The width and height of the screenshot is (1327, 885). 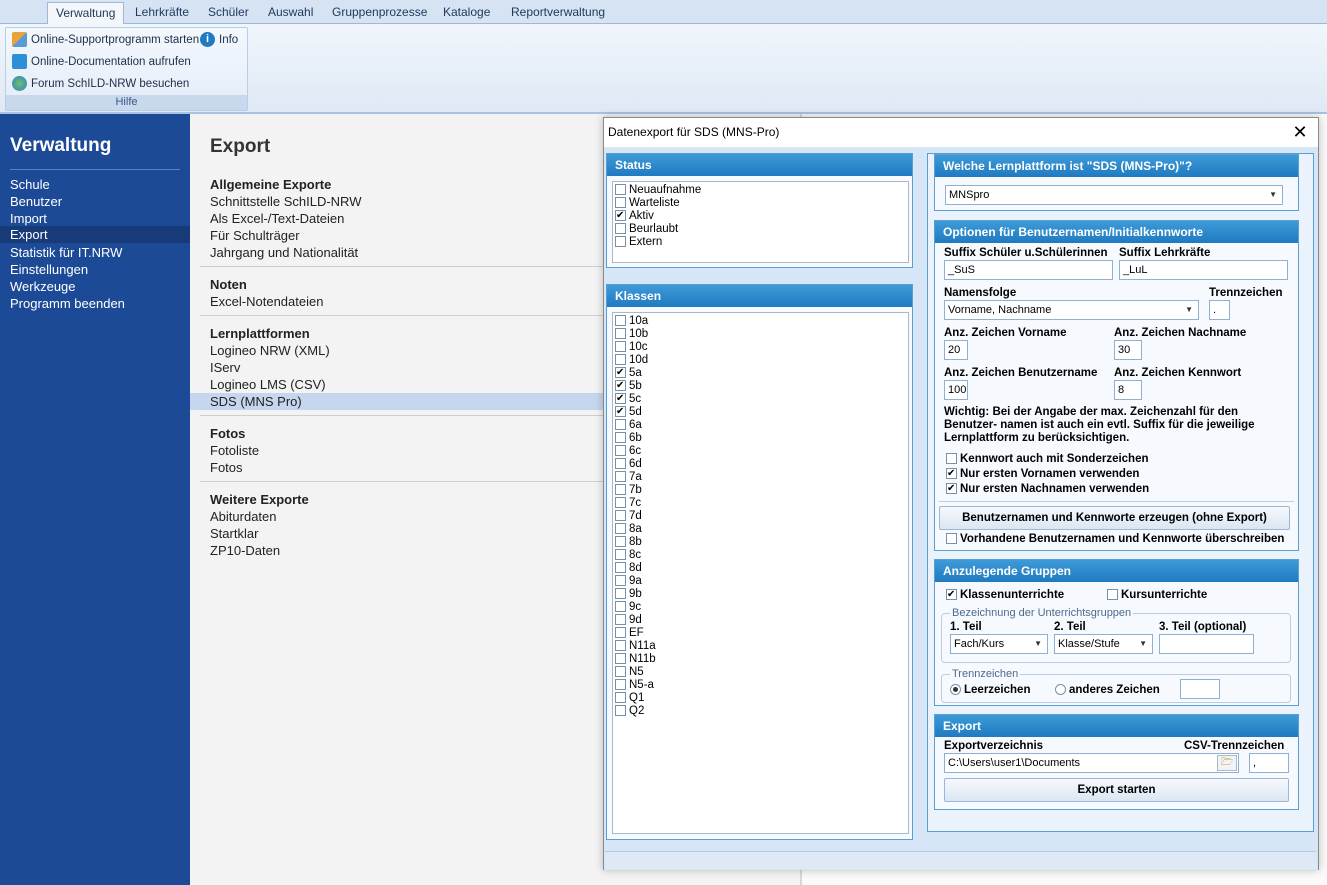 I want to click on tab-kataloge: Kataloge, so click(x=466, y=13).